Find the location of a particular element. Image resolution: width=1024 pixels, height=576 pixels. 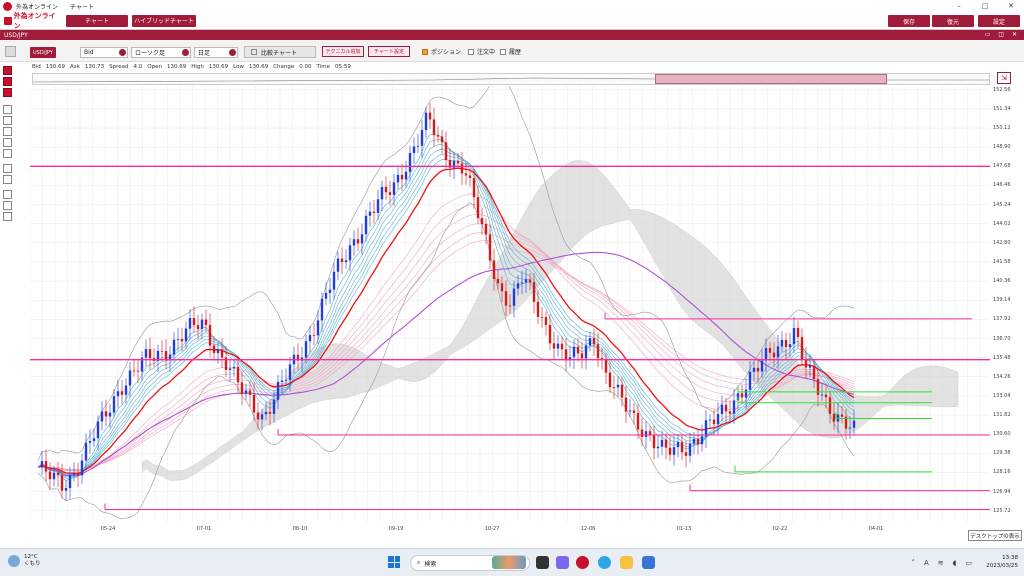

clock: 13:38 2023/03/25 is located at coordinates (1002, 562).